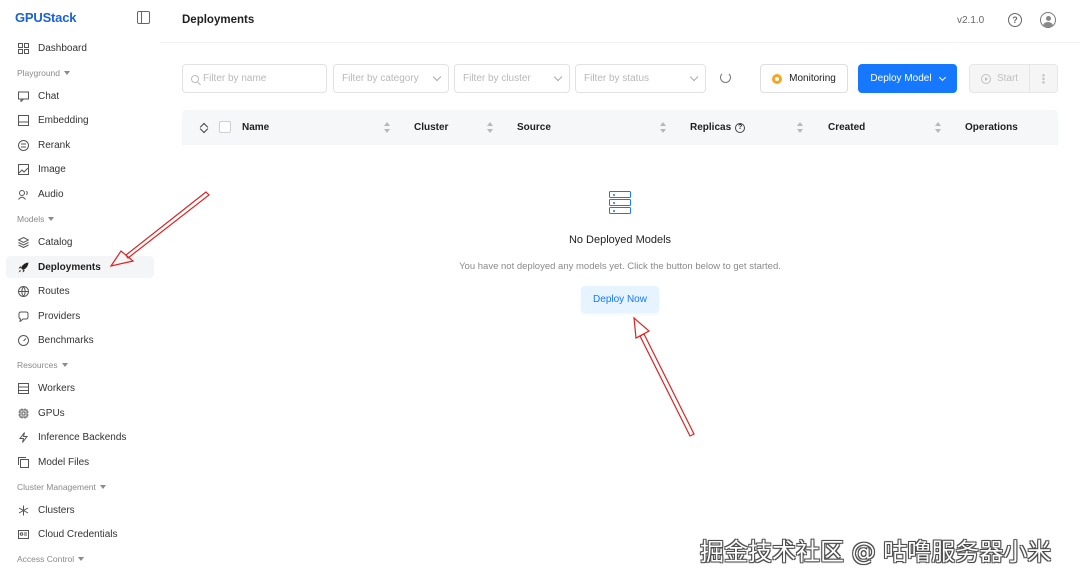 This screenshot has width=1080, height=578. What do you see at coordinates (23, 462) in the screenshot?
I see `files-icon` at bounding box center [23, 462].